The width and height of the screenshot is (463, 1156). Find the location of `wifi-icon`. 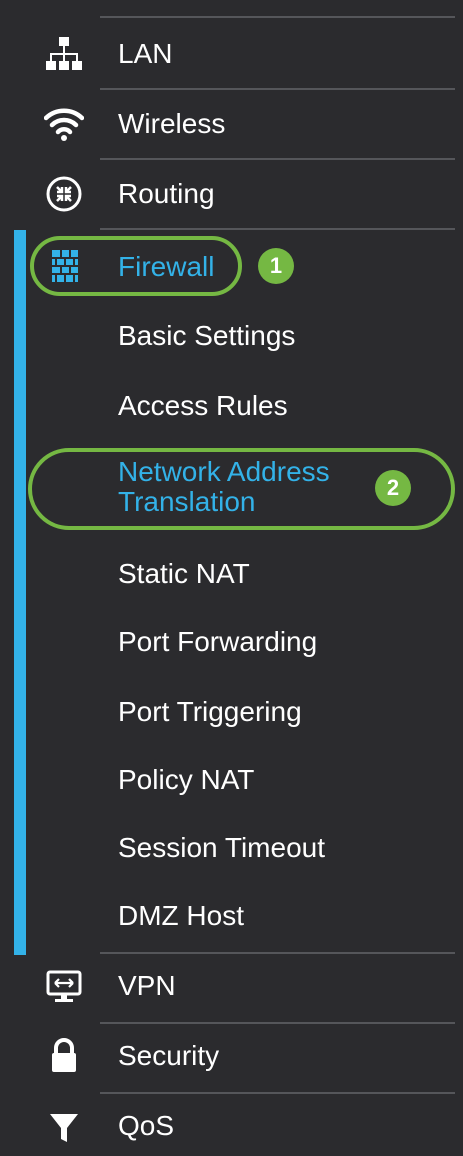

wifi-icon is located at coordinates (64, 124).